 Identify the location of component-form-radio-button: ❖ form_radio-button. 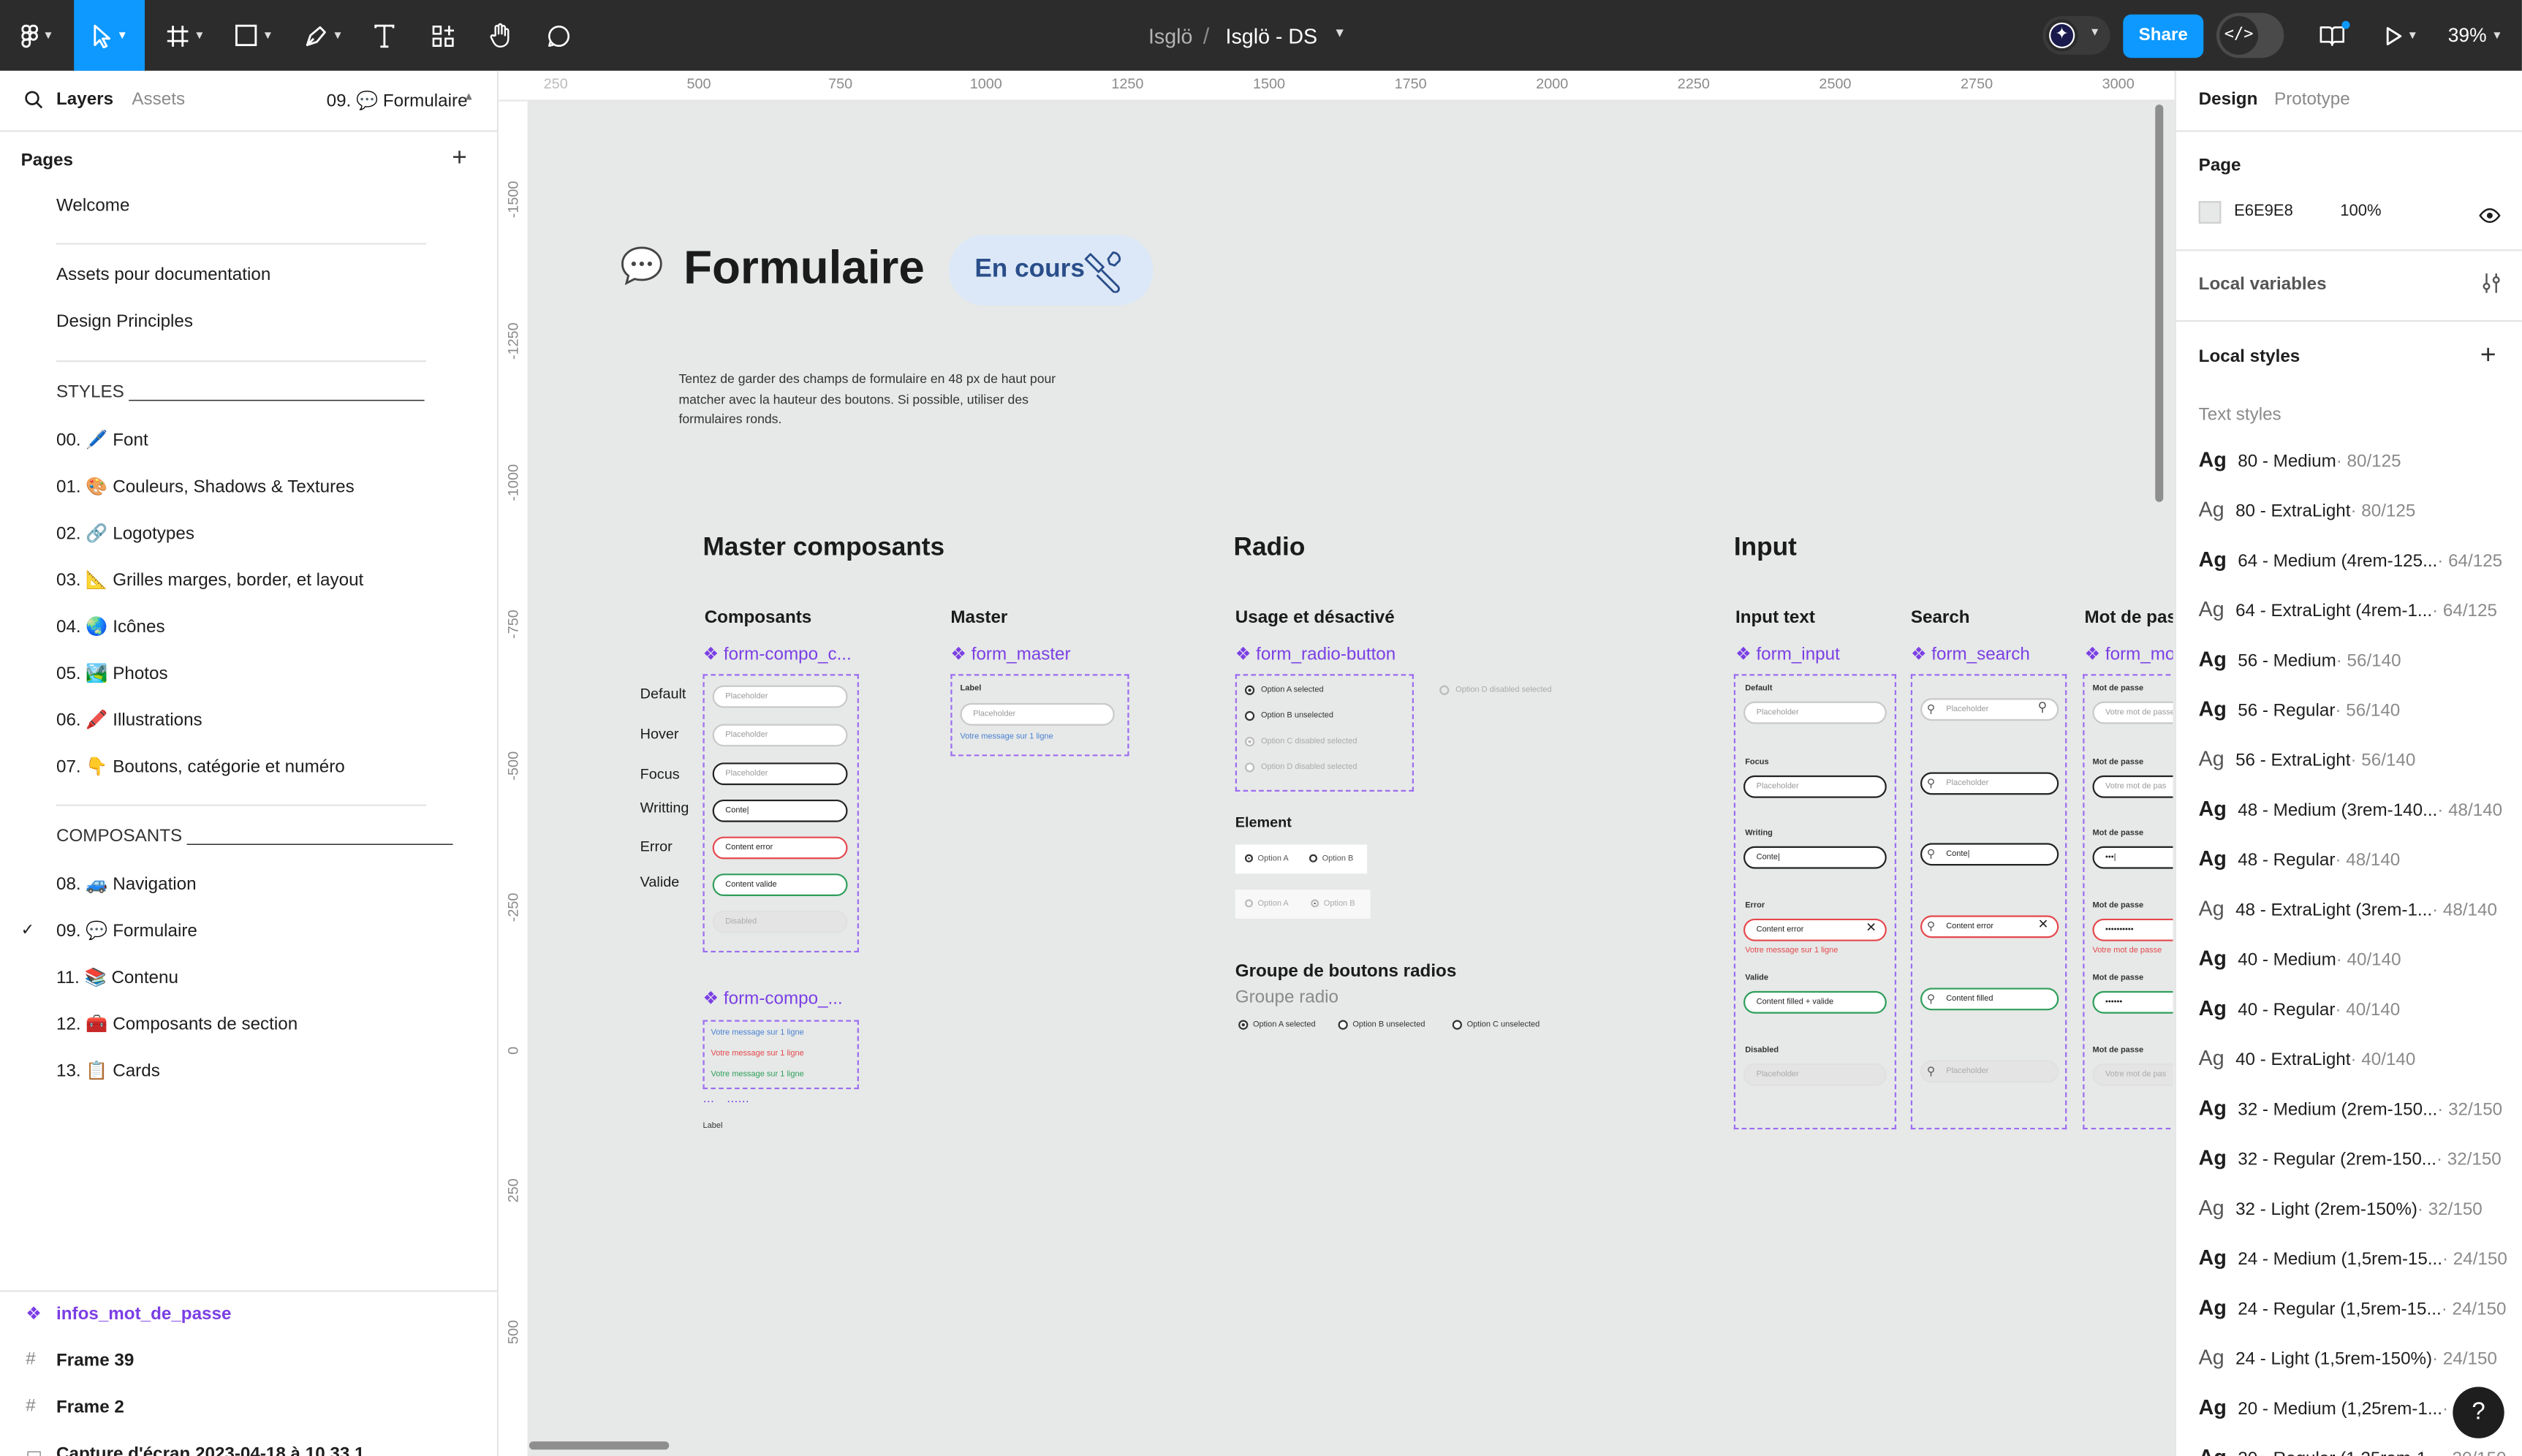
(1315, 653).